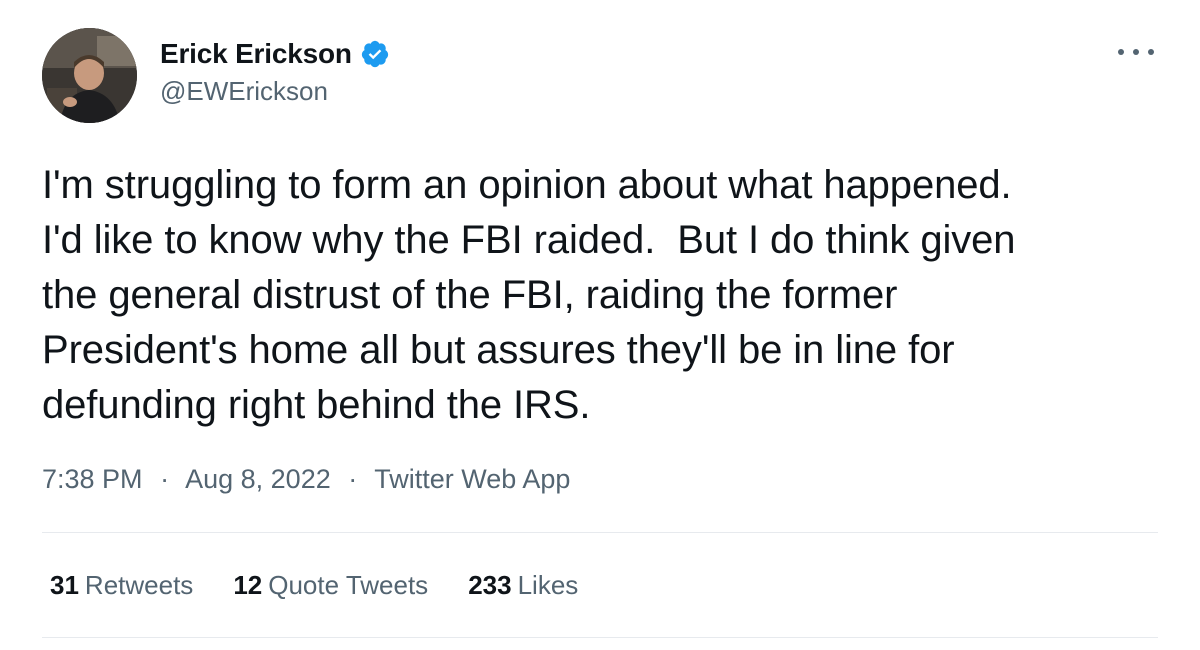  Describe the element at coordinates (472, 479) in the screenshot. I see `tweet-client: Twitter Web App` at that location.